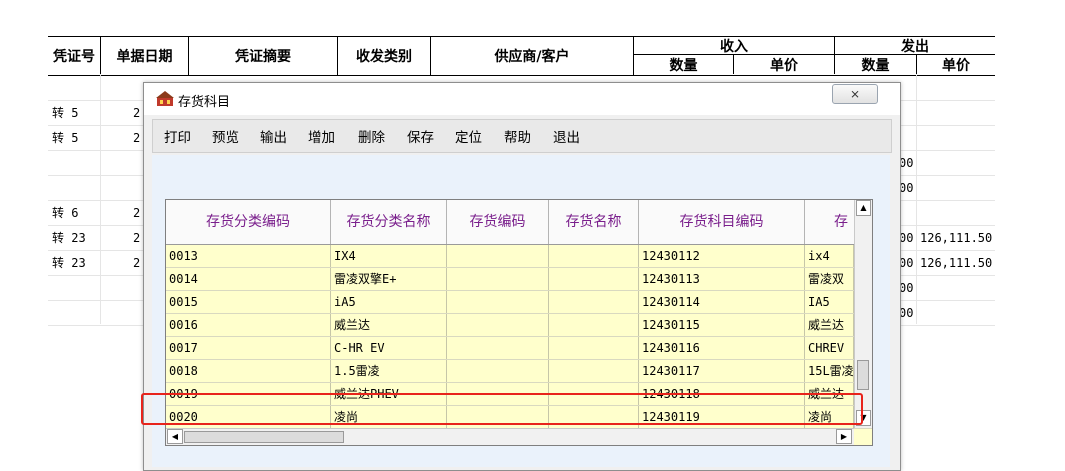 Image resolution: width=1065 pixels, height=471 pixels. I want to click on col-issue-qty: 数量, so click(876, 64).